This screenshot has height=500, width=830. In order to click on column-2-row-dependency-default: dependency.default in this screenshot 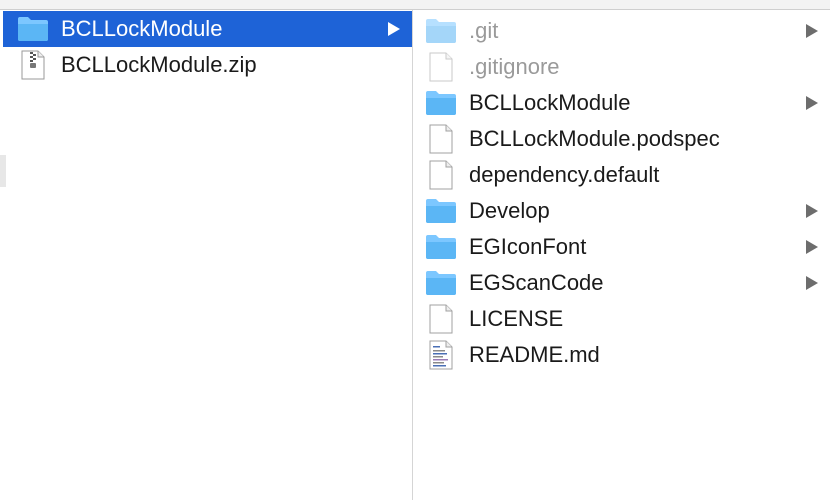, I will do `click(621, 175)`.